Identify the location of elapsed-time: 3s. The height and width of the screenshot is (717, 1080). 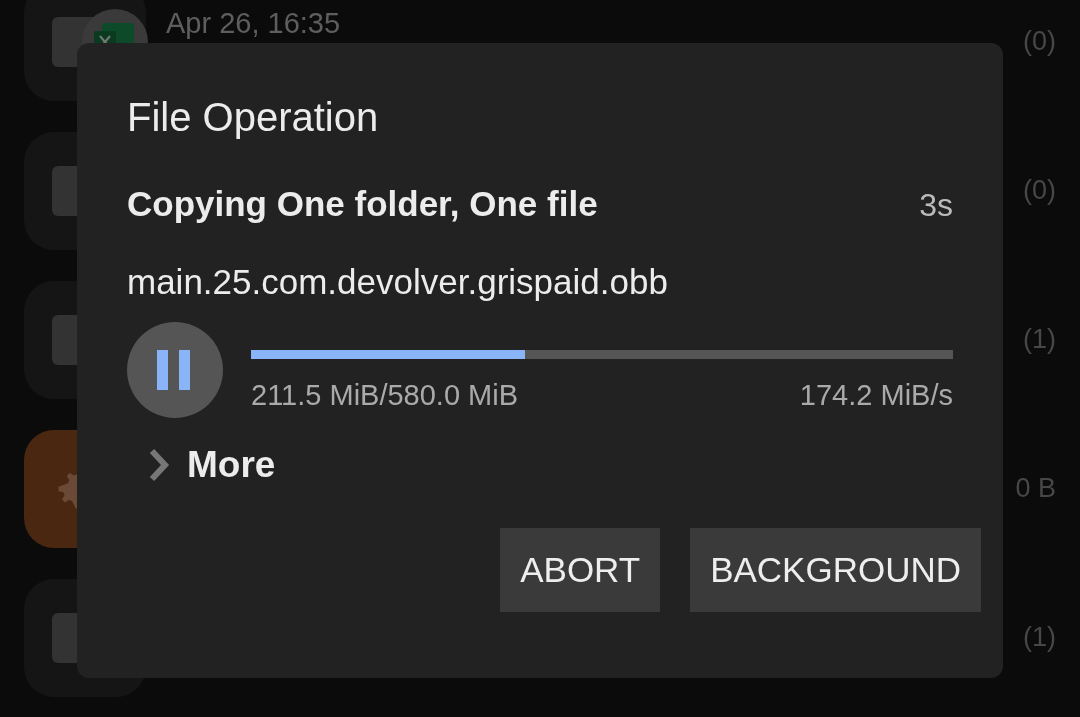
(936, 205).